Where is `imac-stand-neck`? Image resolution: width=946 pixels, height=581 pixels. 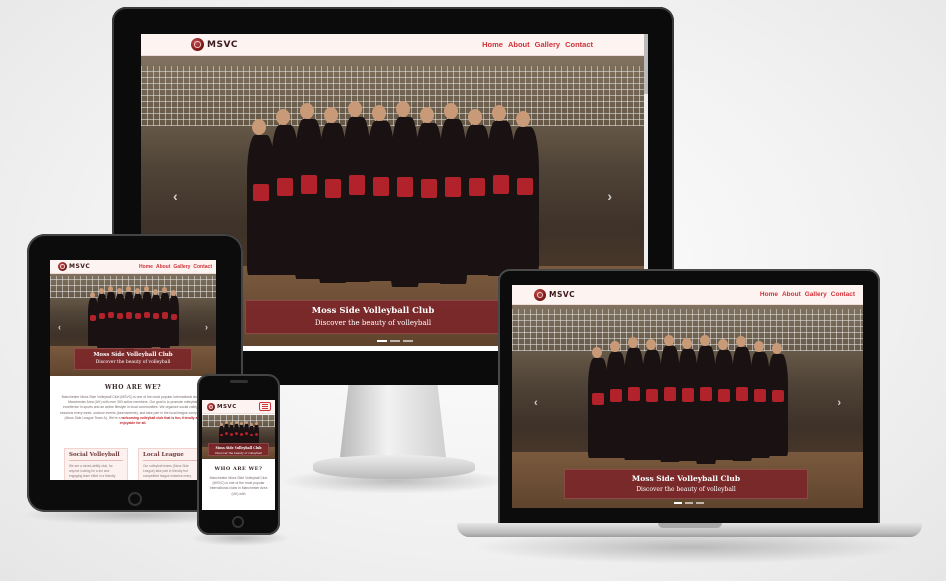
imac-stand-neck is located at coordinates (393, 421).